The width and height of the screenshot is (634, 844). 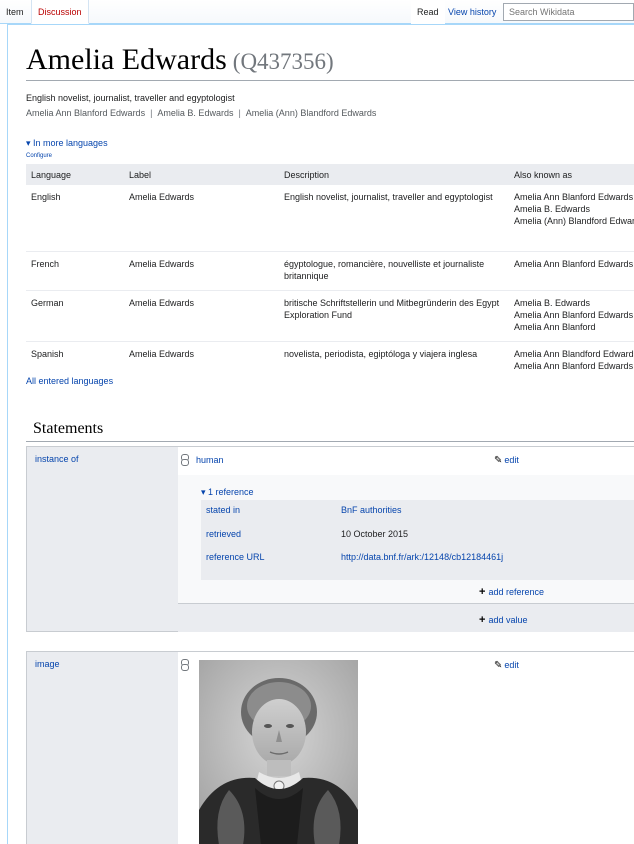 What do you see at coordinates (201, 174) in the screenshot?
I see `column-header: Label` at bounding box center [201, 174].